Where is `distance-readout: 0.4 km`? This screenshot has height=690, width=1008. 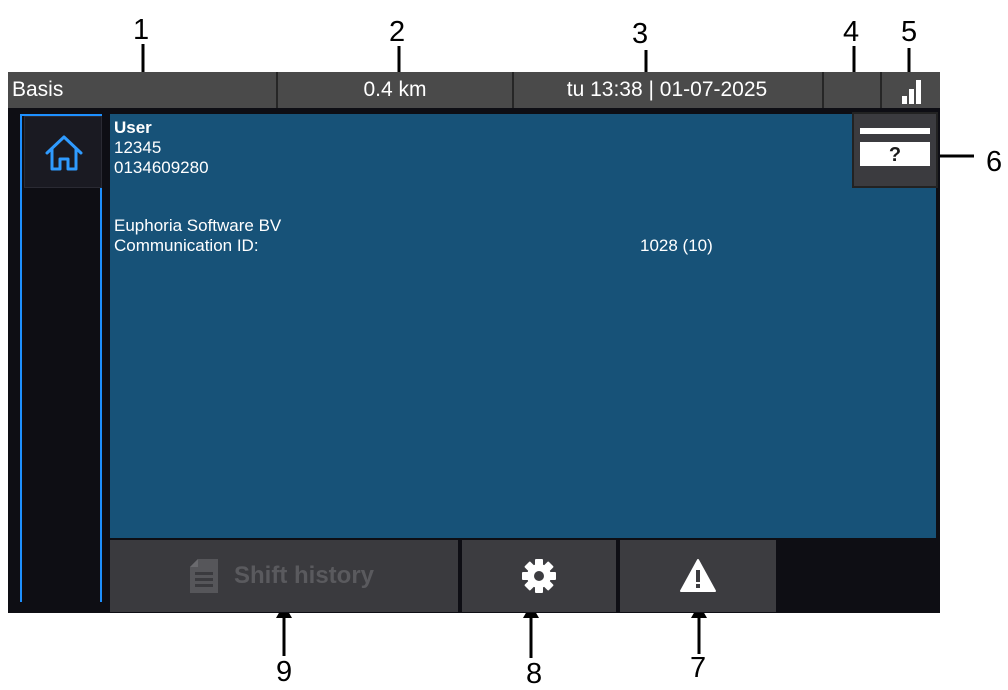 distance-readout: 0.4 km is located at coordinates (396, 90).